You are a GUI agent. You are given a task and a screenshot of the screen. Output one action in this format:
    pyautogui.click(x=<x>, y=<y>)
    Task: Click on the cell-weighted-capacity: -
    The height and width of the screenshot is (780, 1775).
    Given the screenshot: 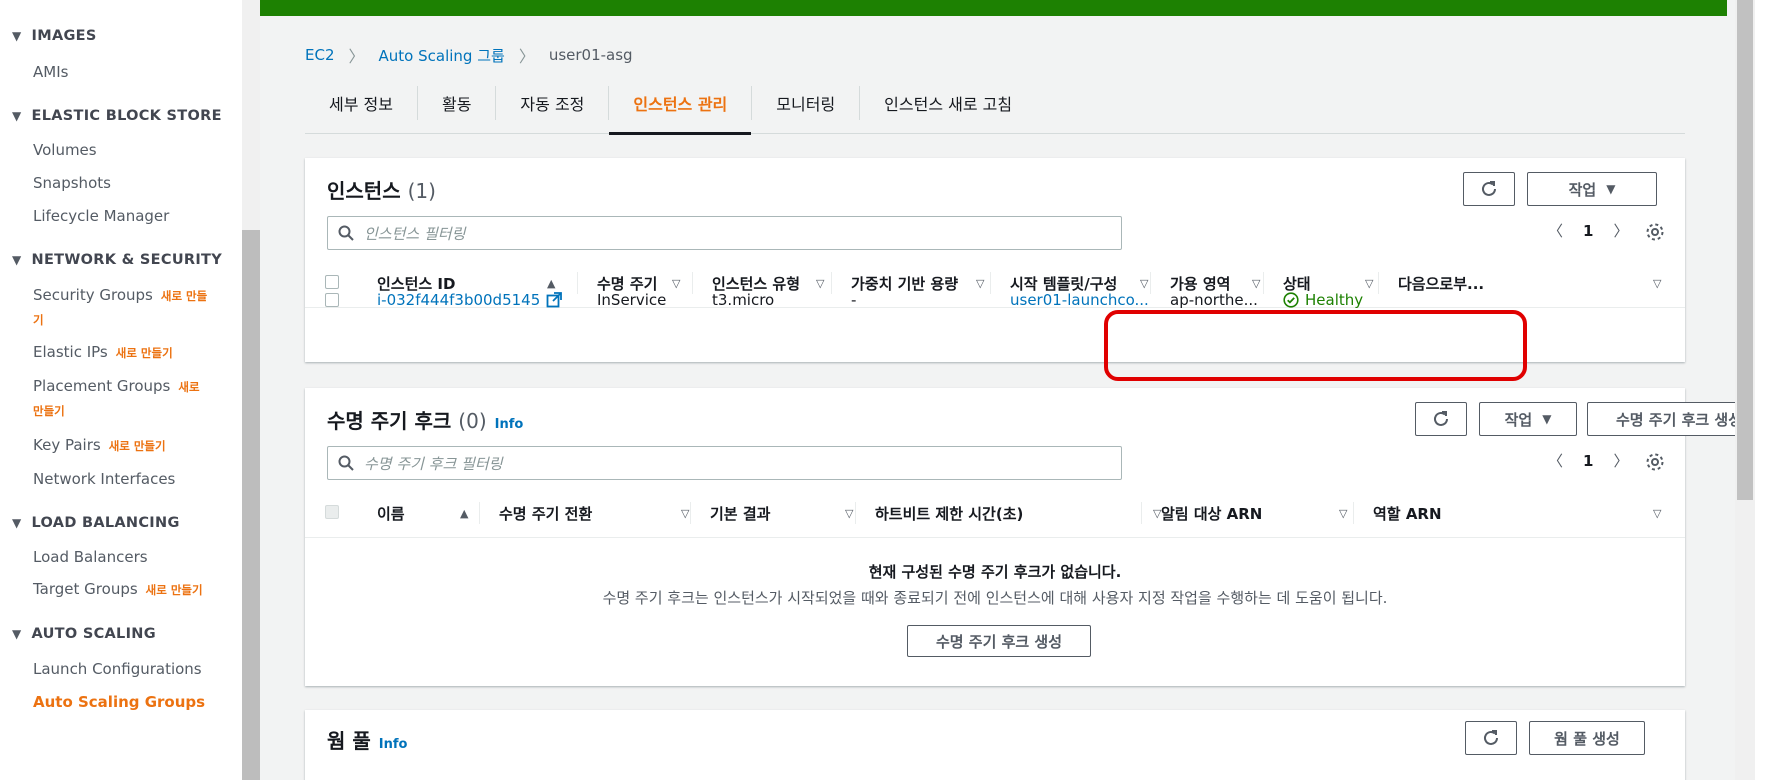 What is the action you would take?
    pyautogui.click(x=854, y=300)
    